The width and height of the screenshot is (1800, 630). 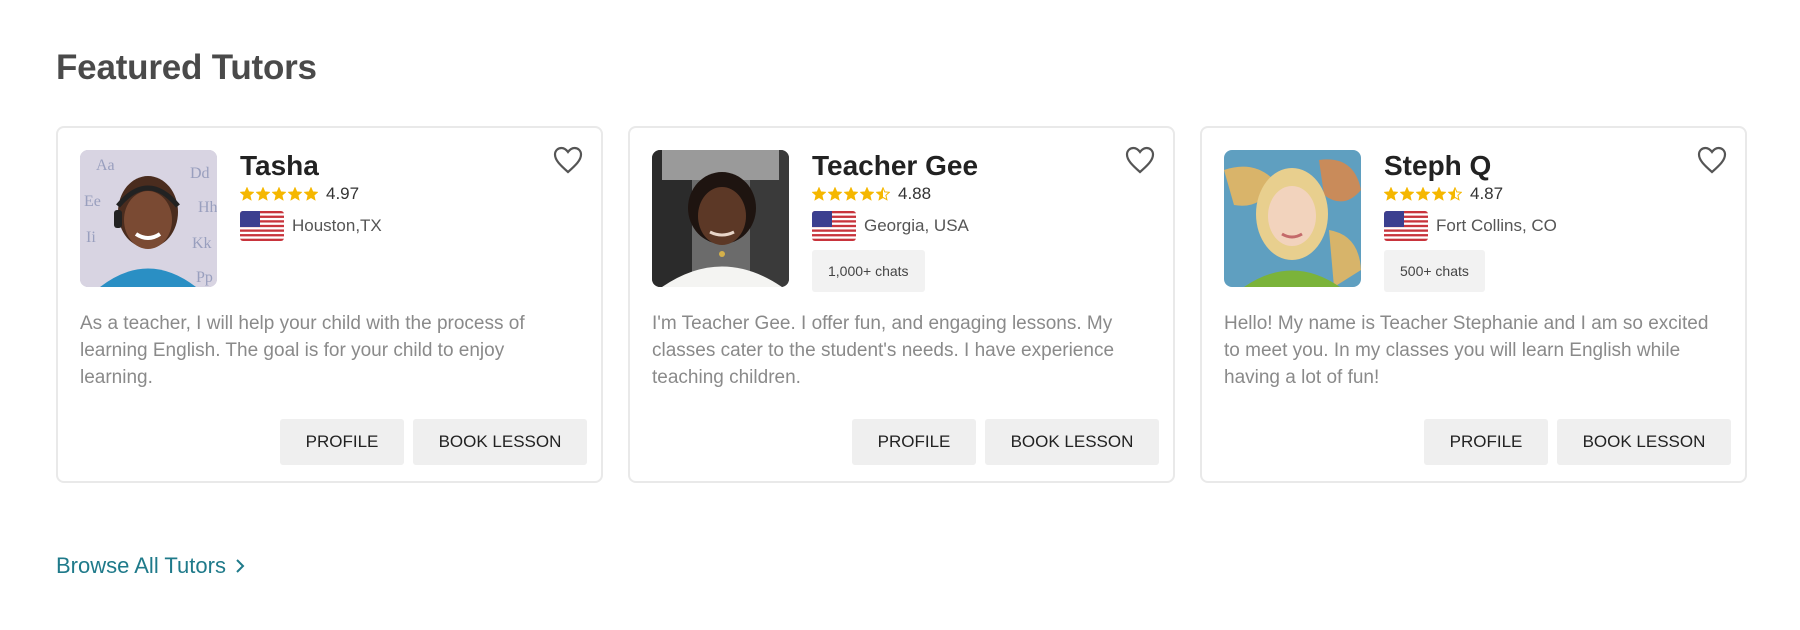 What do you see at coordinates (868, 271) in the screenshot?
I see `chats-badge: 1,000+ chats` at bounding box center [868, 271].